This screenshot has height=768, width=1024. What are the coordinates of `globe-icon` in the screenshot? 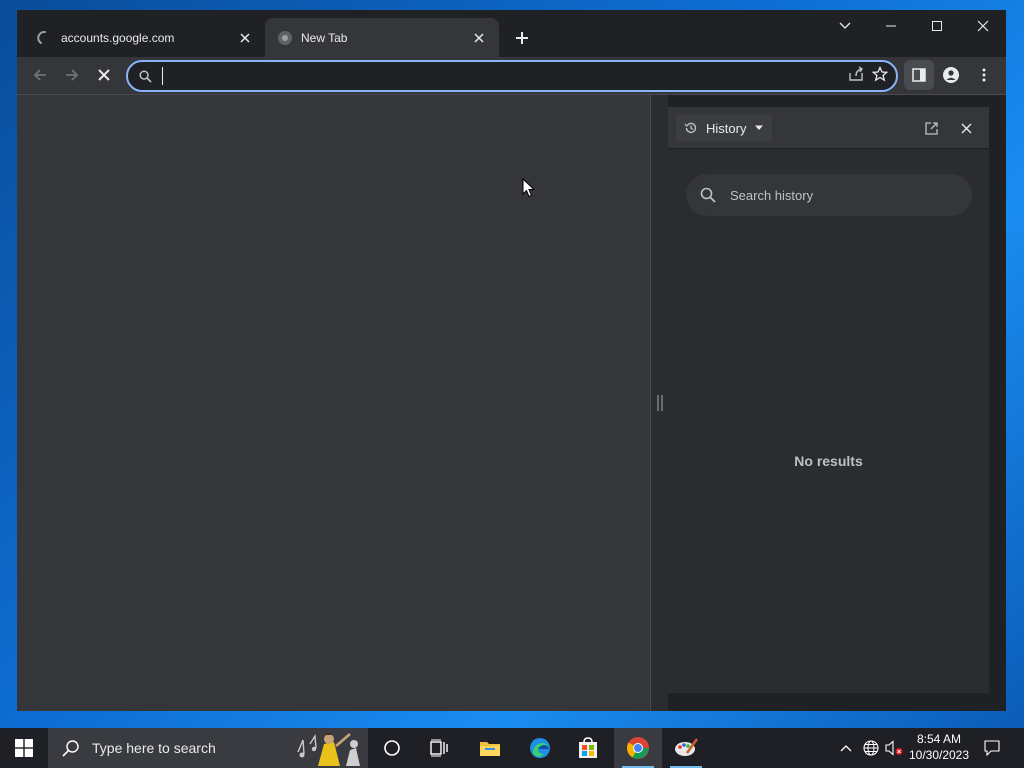 It's located at (871, 748).